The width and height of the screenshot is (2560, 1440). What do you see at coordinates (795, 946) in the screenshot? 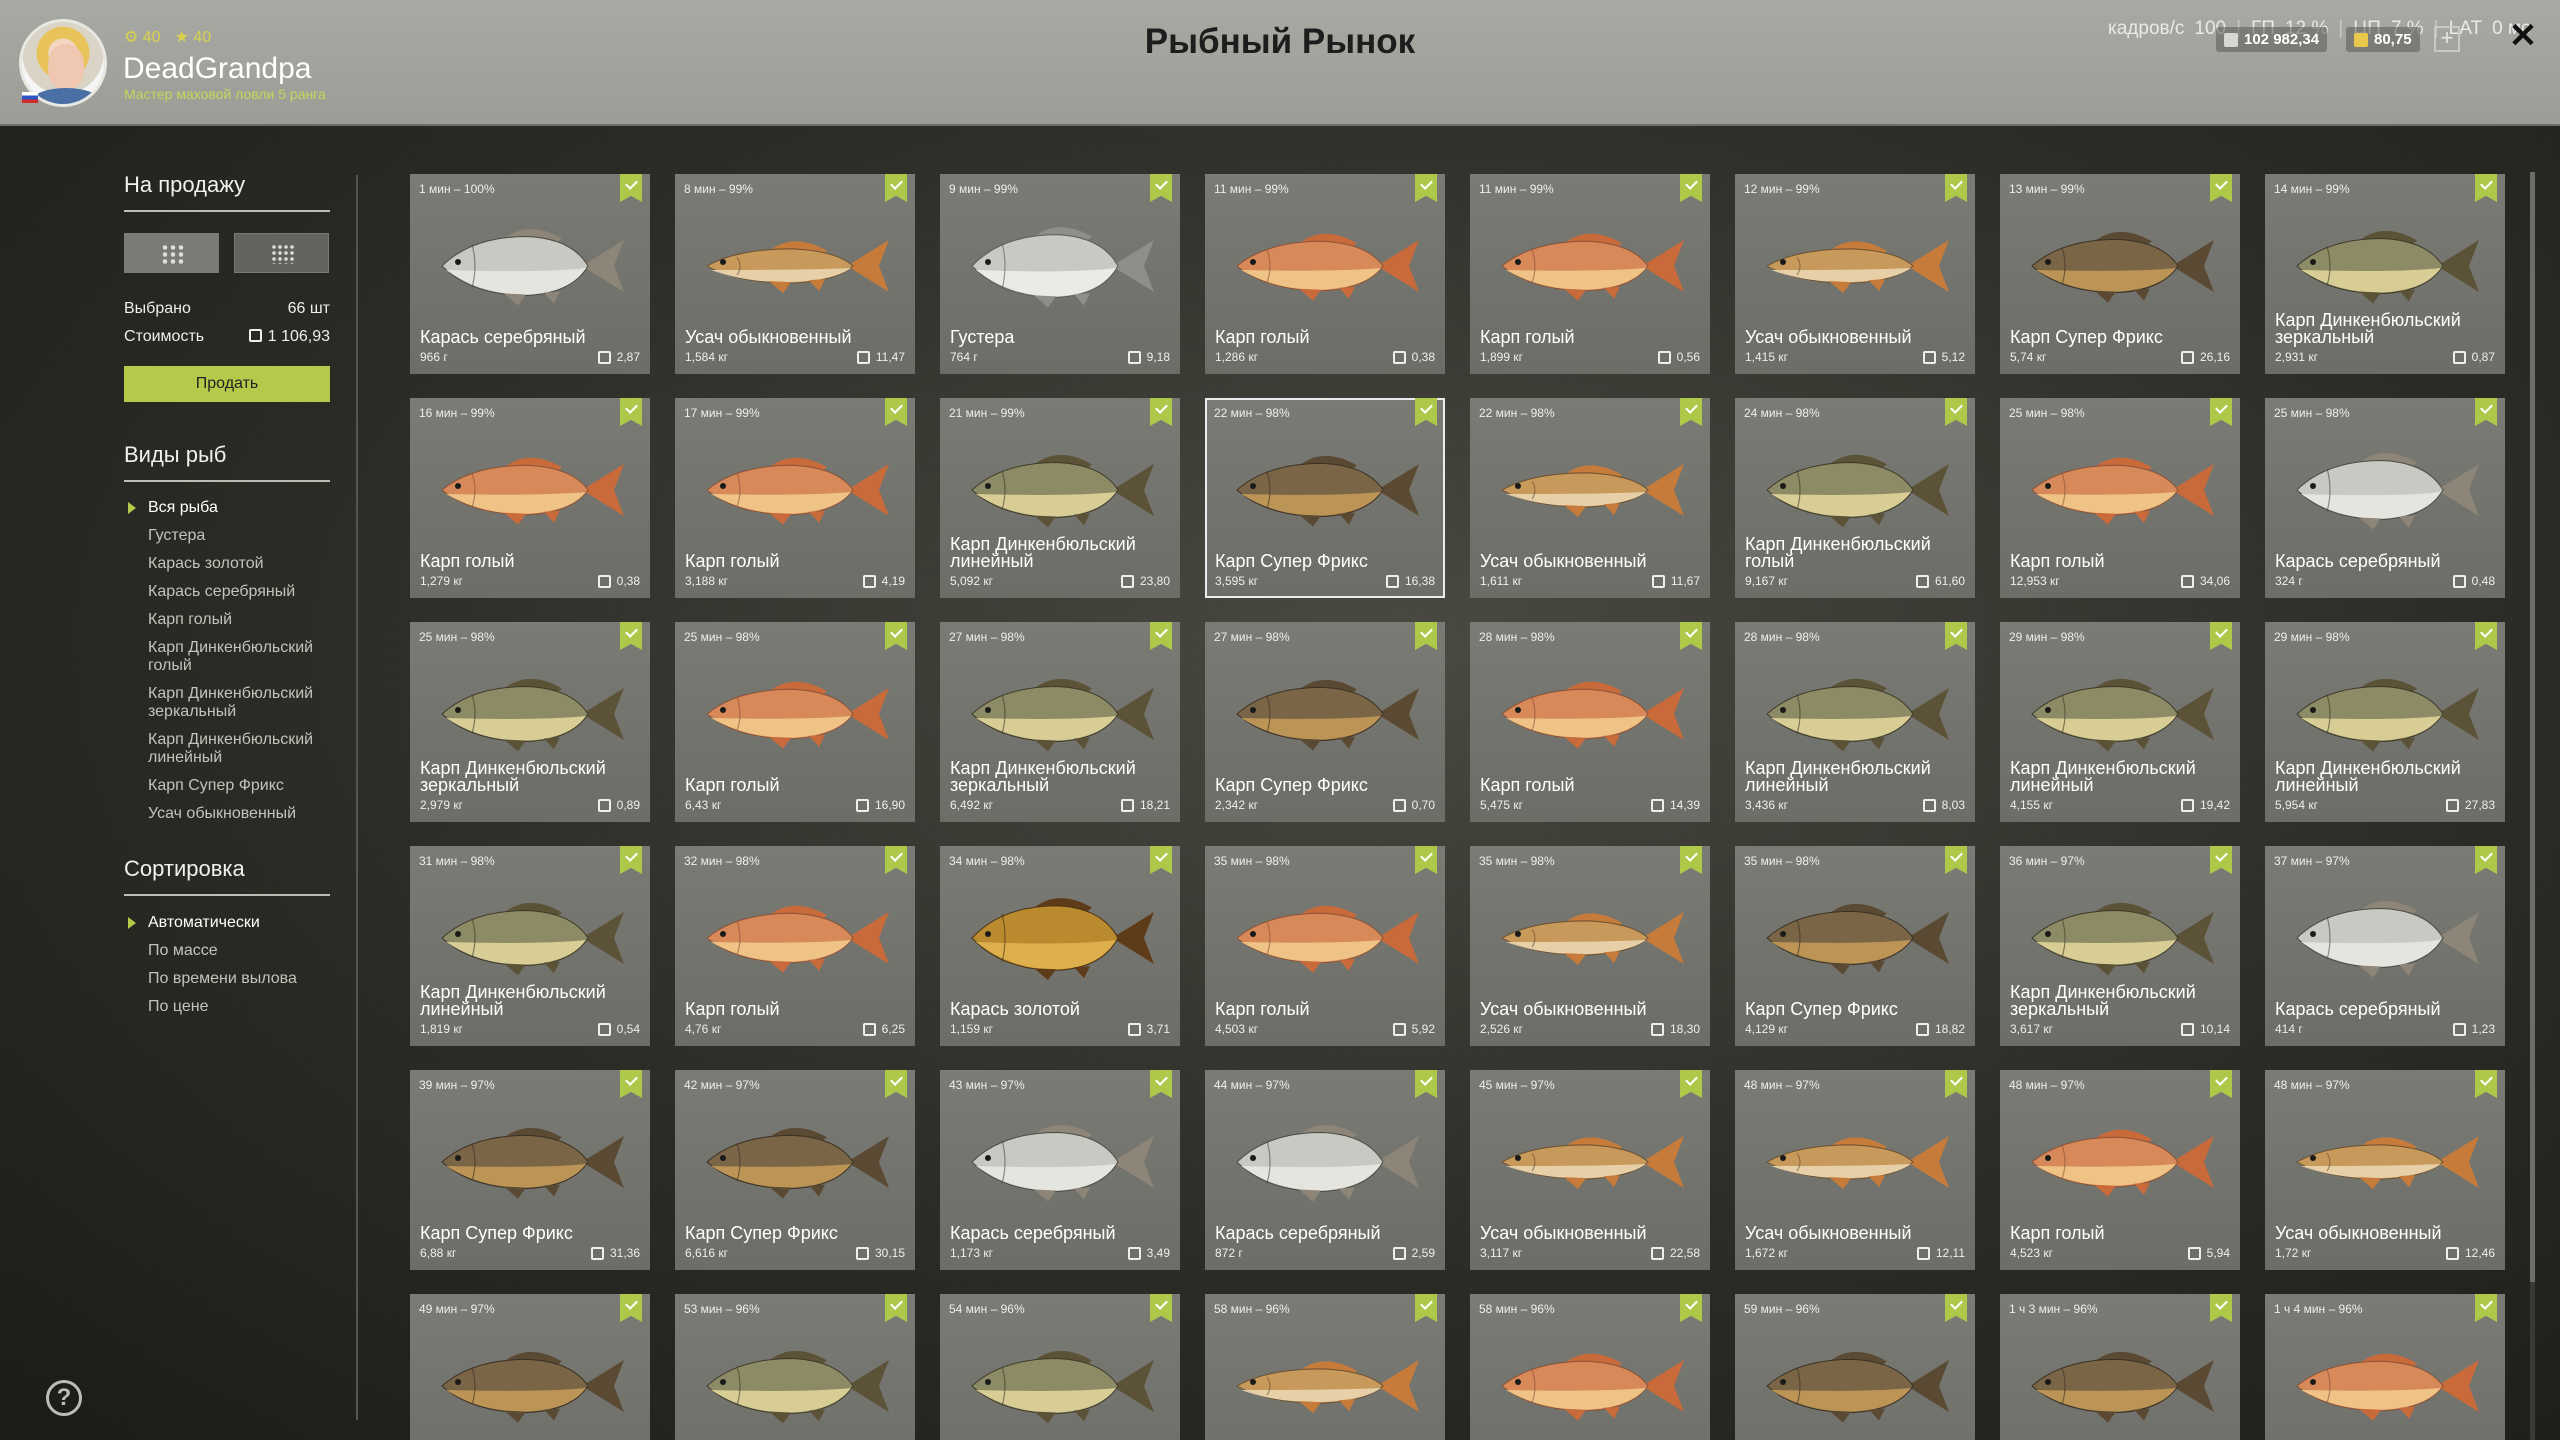
I see `fish-card: 32 мин – 98% Карп голый 4,76 кг 6,25` at bounding box center [795, 946].